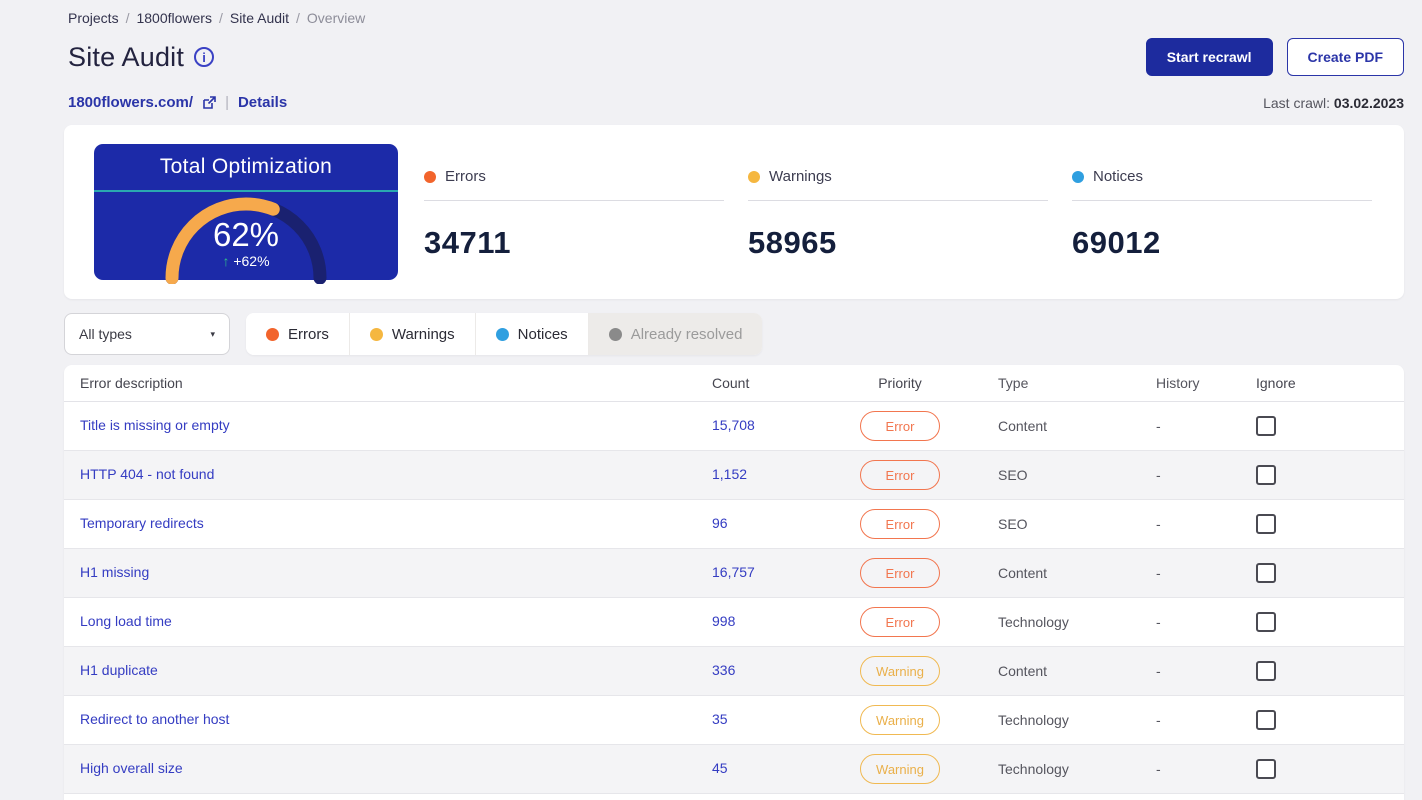 The height and width of the screenshot is (800, 1422). I want to click on segment-errors: Errors, so click(298, 334).